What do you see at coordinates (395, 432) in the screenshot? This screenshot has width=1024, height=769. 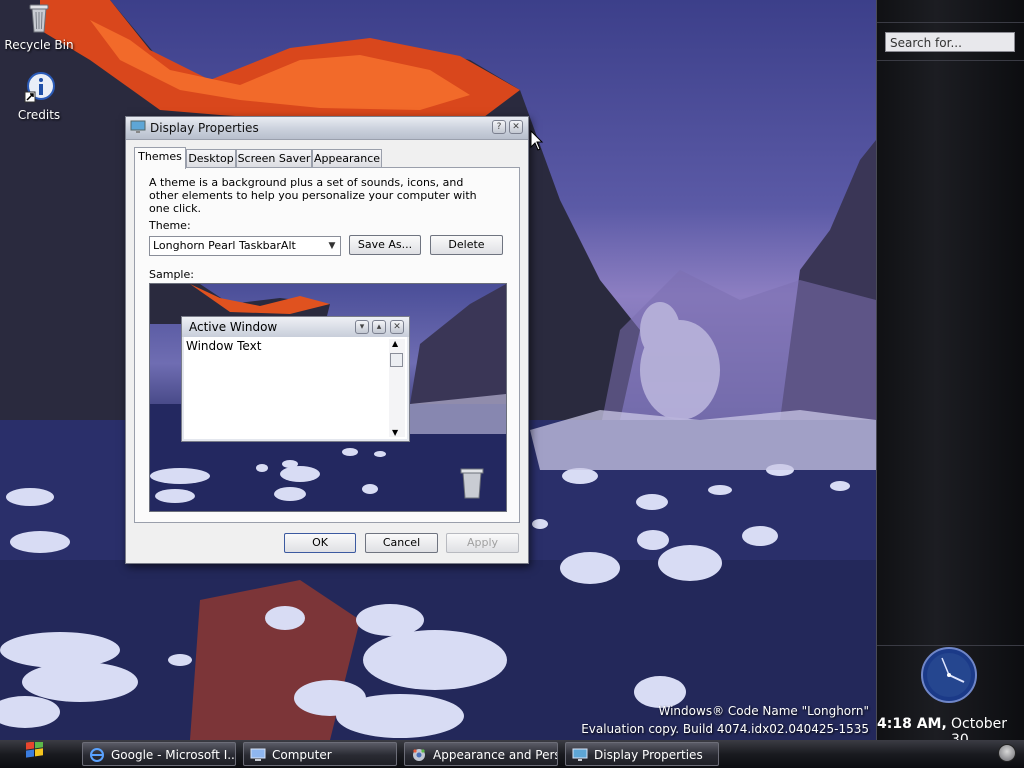 I see `scroll-down-icon: ▼` at bounding box center [395, 432].